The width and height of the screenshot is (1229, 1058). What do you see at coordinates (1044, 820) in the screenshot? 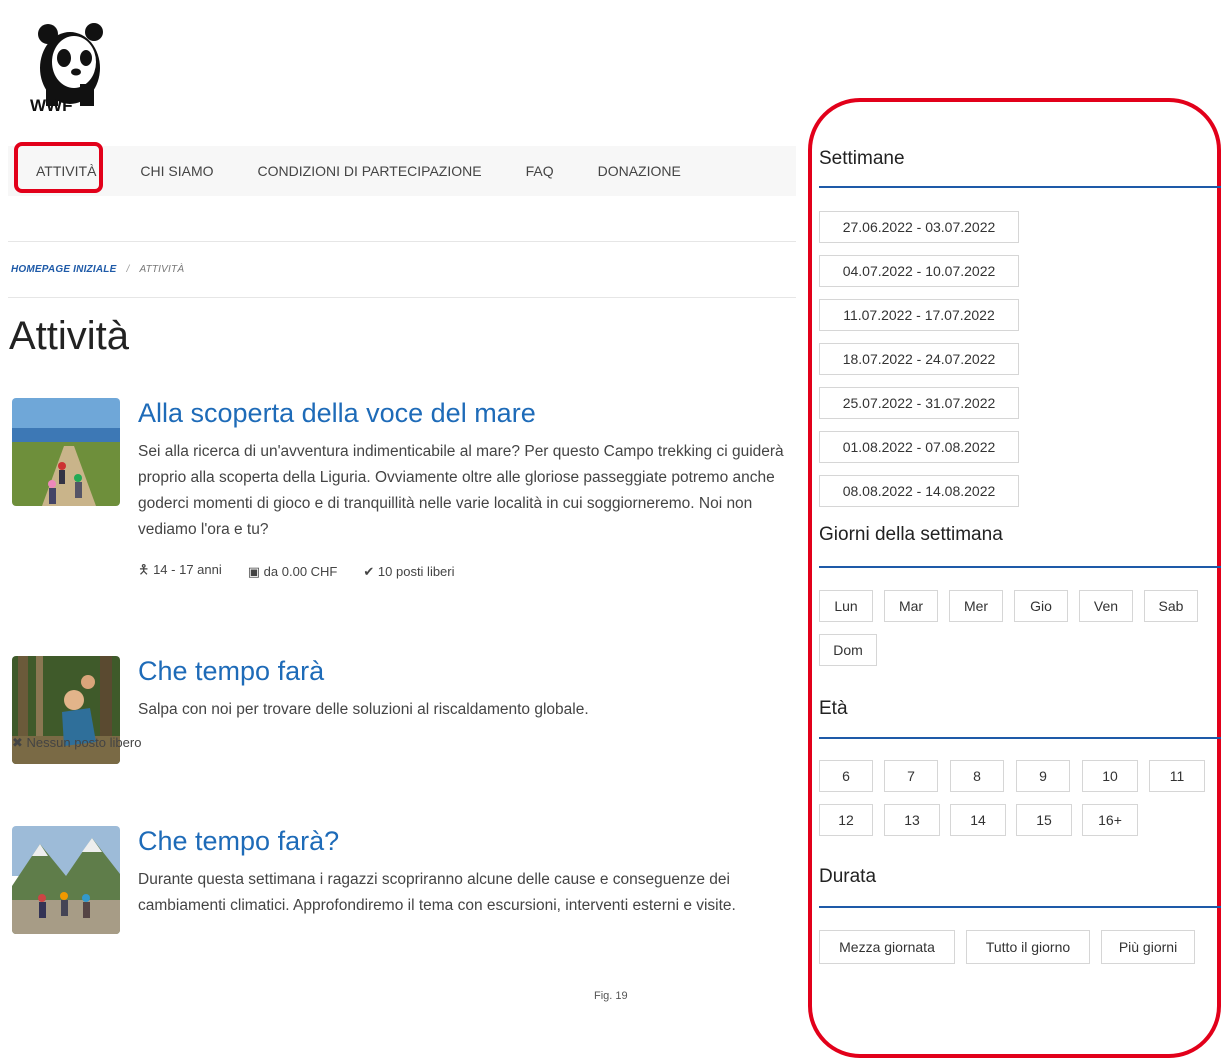
I see `age-option: 15` at bounding box center [1044, 820].